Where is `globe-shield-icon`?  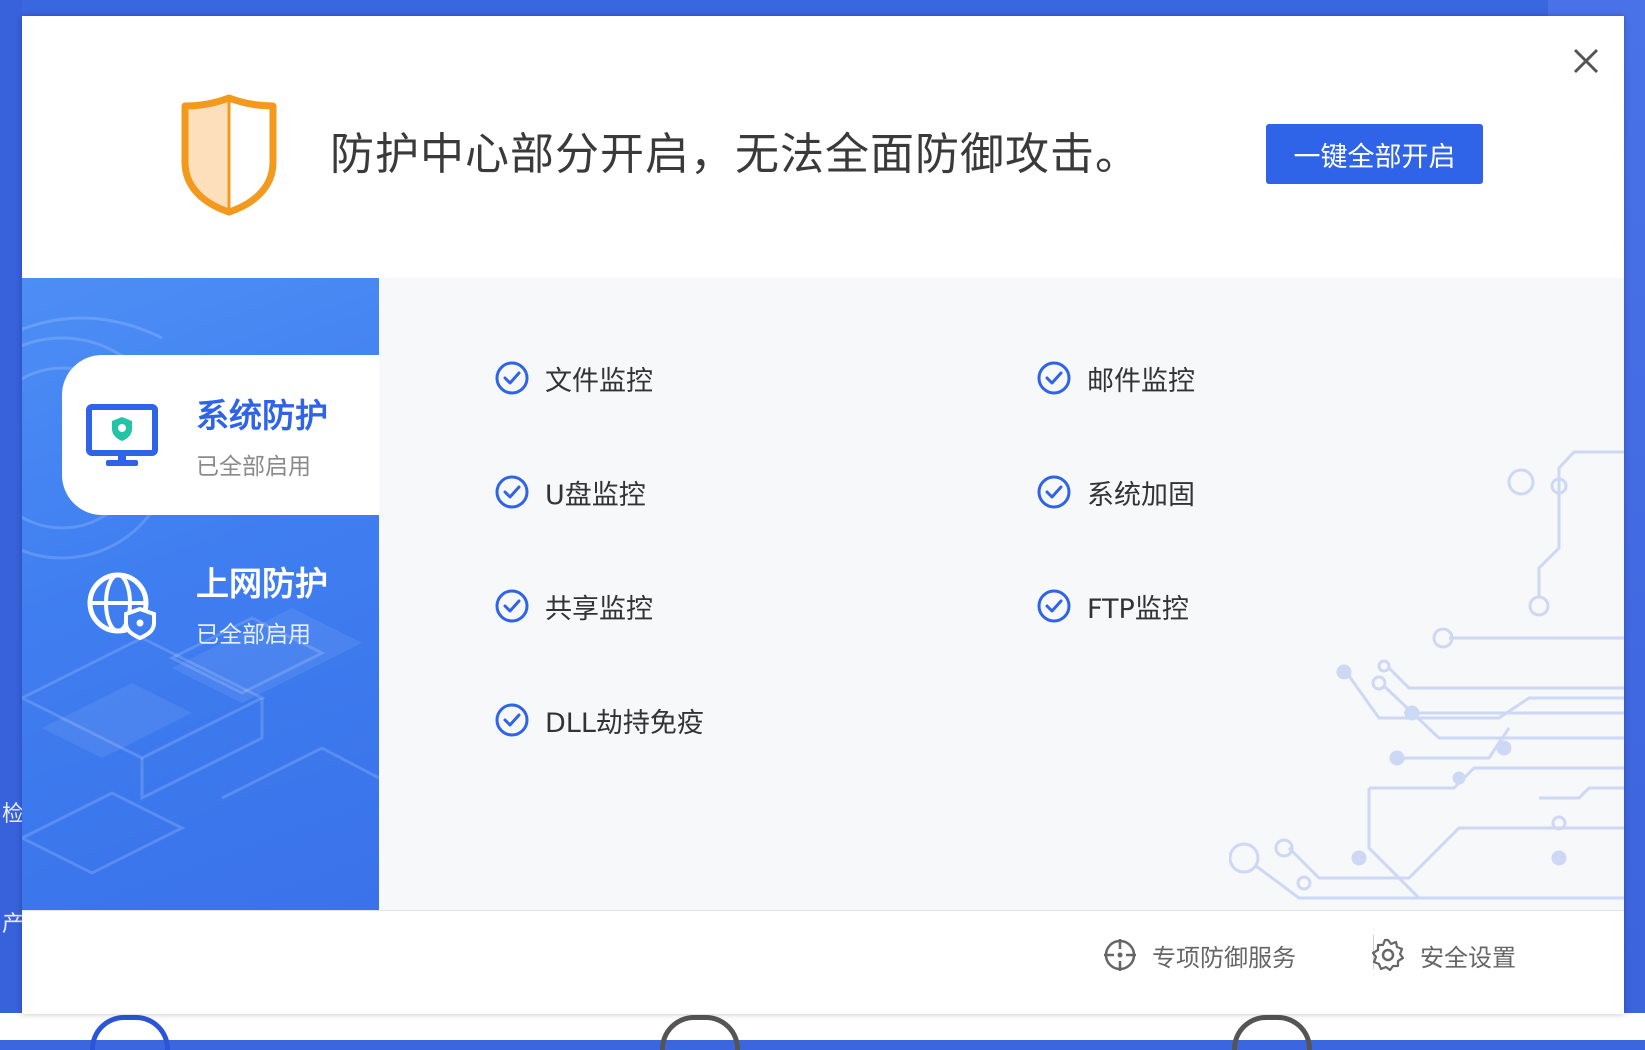 globe-shield-icon is located at coordinates (121, 606).